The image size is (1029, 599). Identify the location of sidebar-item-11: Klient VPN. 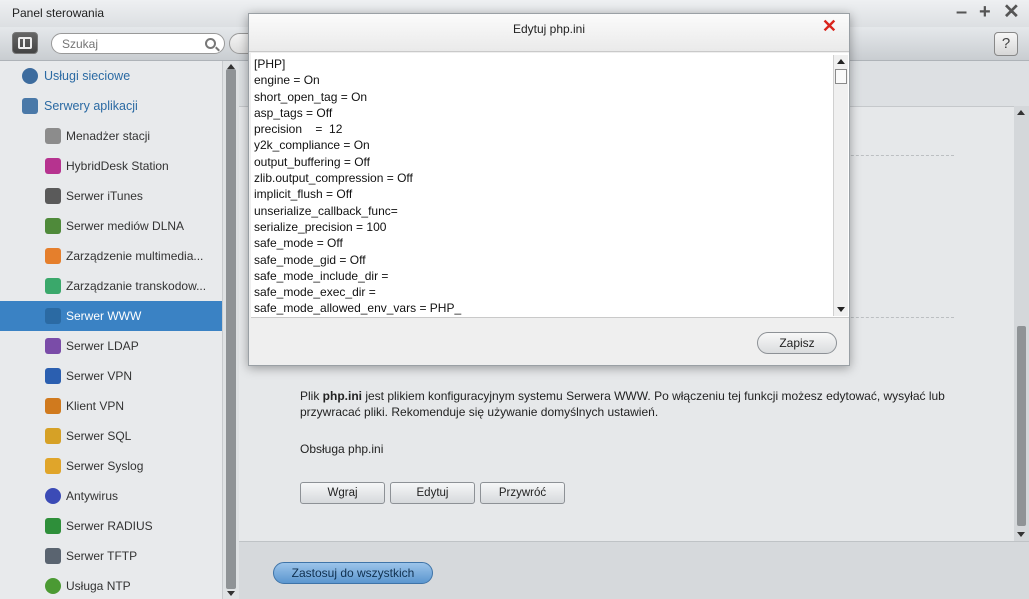
(111, 406).